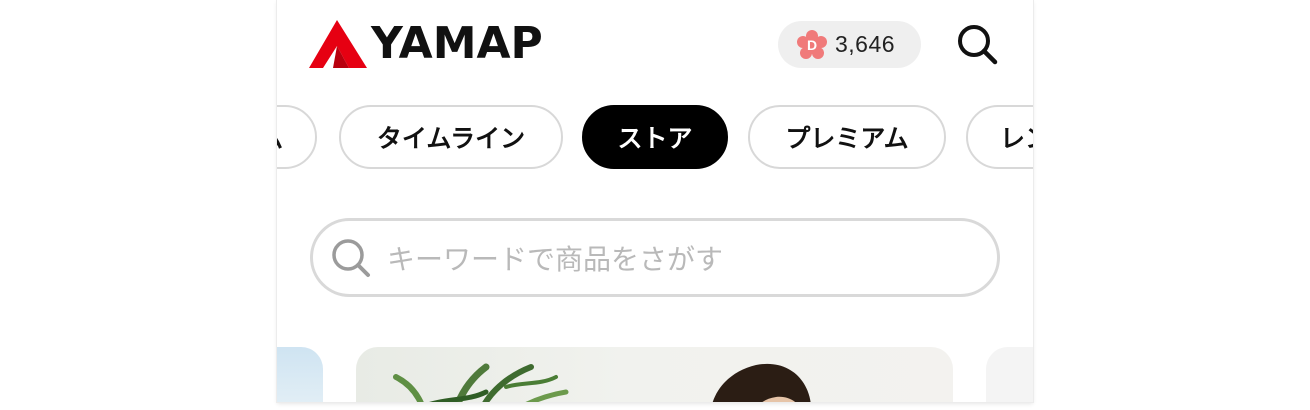 Image resolution: width=1310 pixels, height=410 pixels. I want to click on yamap-logo: YAMAP, so click(426, 44).